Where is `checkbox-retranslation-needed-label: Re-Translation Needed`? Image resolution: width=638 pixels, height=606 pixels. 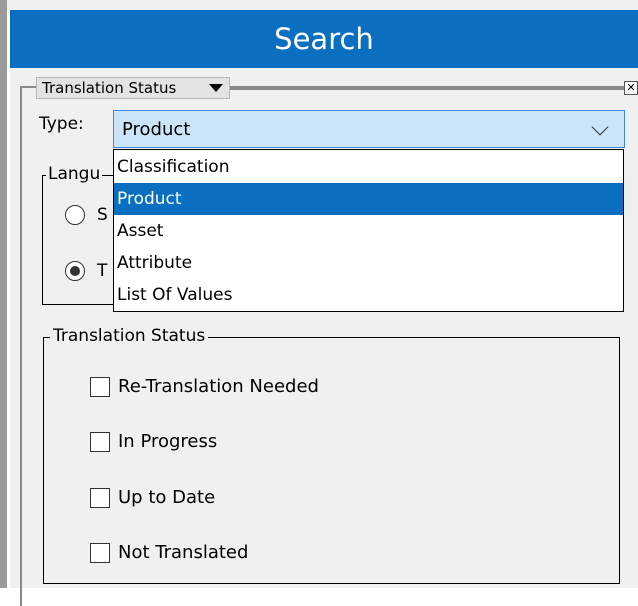 checkbox-retranslation-needed-label: Re-Translation Needed is located at coordinates (218, 386).